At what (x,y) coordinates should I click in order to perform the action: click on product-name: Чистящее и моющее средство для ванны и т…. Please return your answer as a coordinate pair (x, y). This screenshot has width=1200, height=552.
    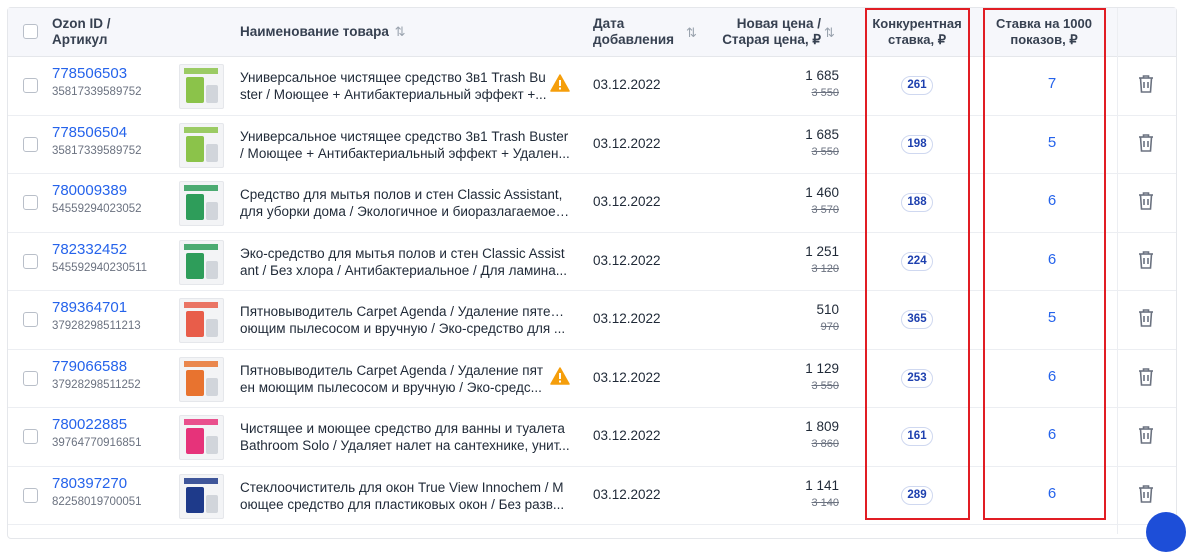
    Looking at the image, I should click on (405, 437).